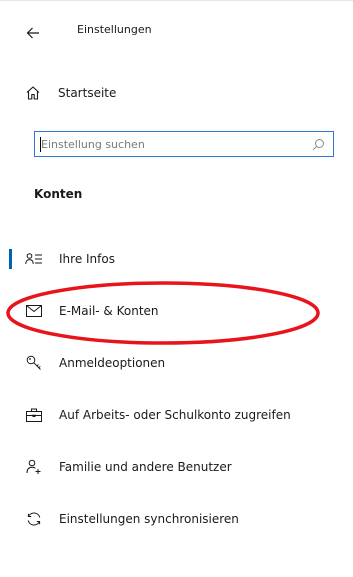 The height and width of the screenshot is (577, 353). Describe the element at coordinates (176, 259) in the screenshot. I see `sidebar-item-ihre-infos: Ihre Infos` at that location.